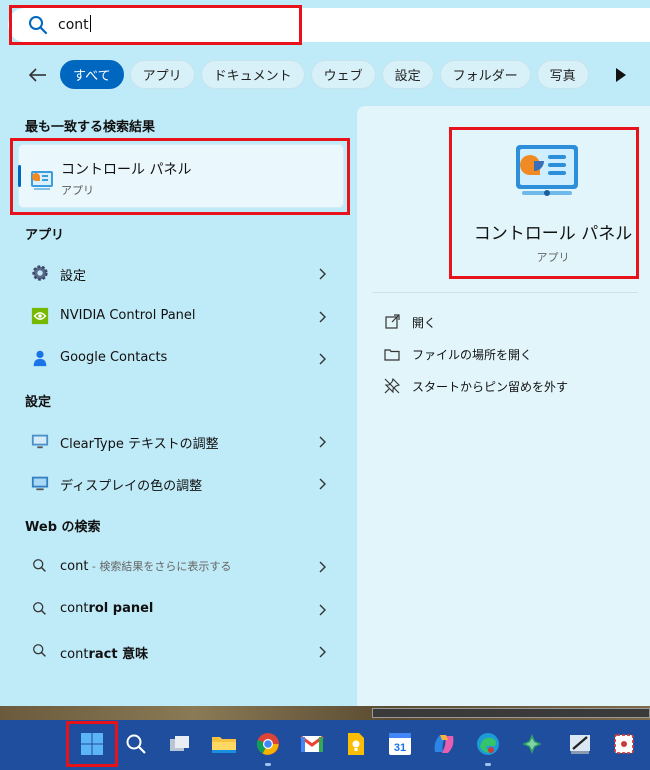 This screenshot has height=770, width=650. I want to click on best-match-item: コントロール パネル アプリ, so click(181, 176).